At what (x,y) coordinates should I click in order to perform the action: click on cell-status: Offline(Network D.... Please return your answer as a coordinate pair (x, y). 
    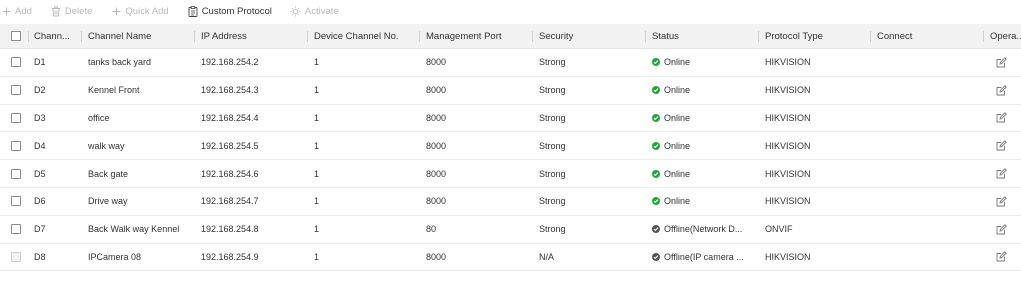
    Looking at the image, I should click on (701, 229).